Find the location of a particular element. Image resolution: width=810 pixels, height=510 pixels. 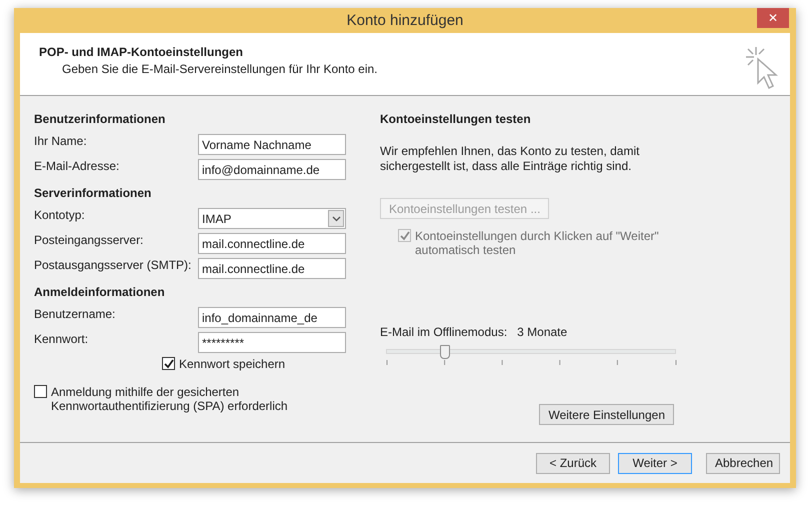

section-heading: Serverinformationen is located at coordinates (93, 193).